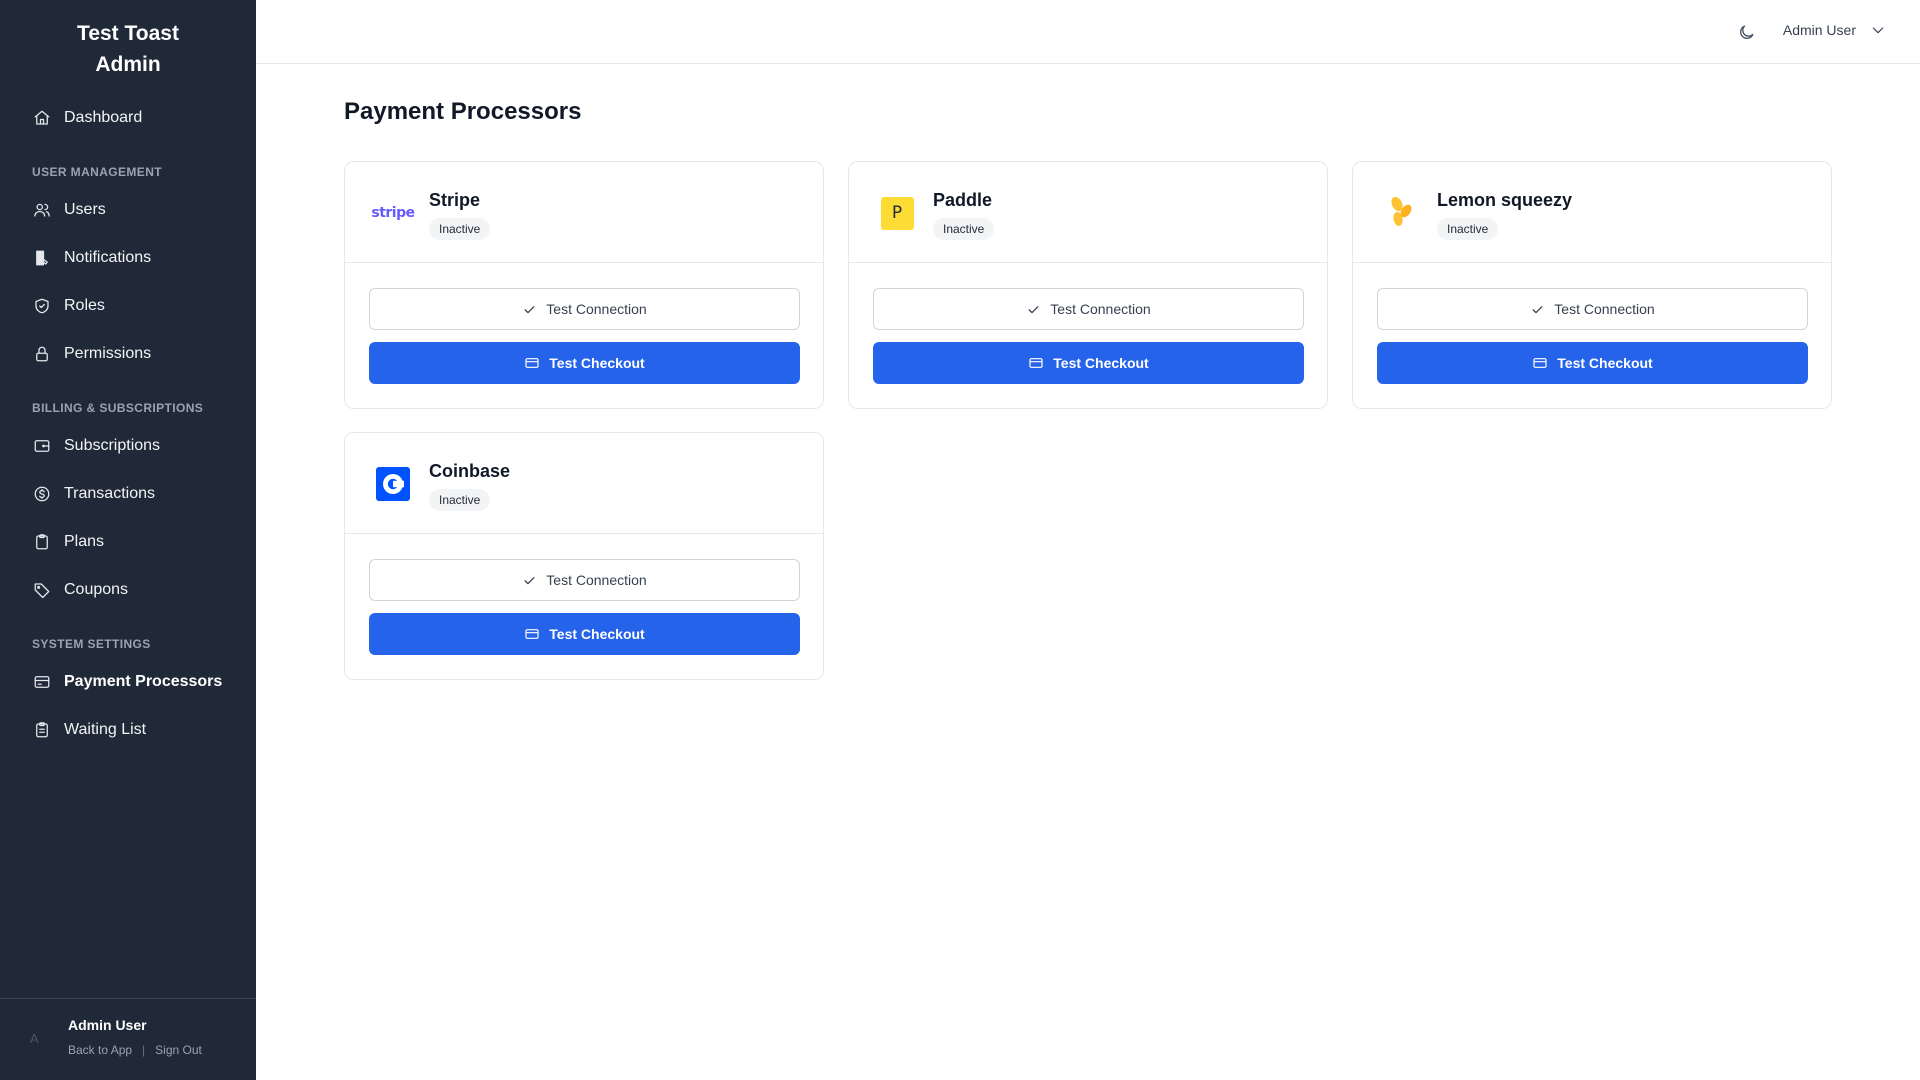 The image size is (1920, 1080). Describe the element at coordinates (103, 117) in the screenshot. I see `sidebar-item-label: Dashboard` at that location.